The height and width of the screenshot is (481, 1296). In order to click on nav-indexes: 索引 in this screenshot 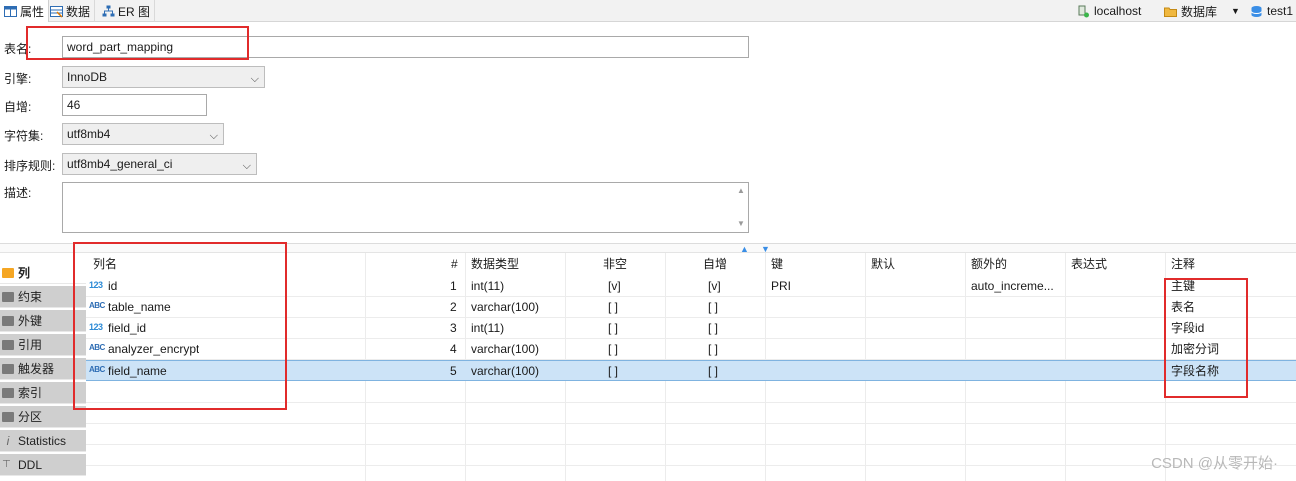, I will do `click(43, 393)`.